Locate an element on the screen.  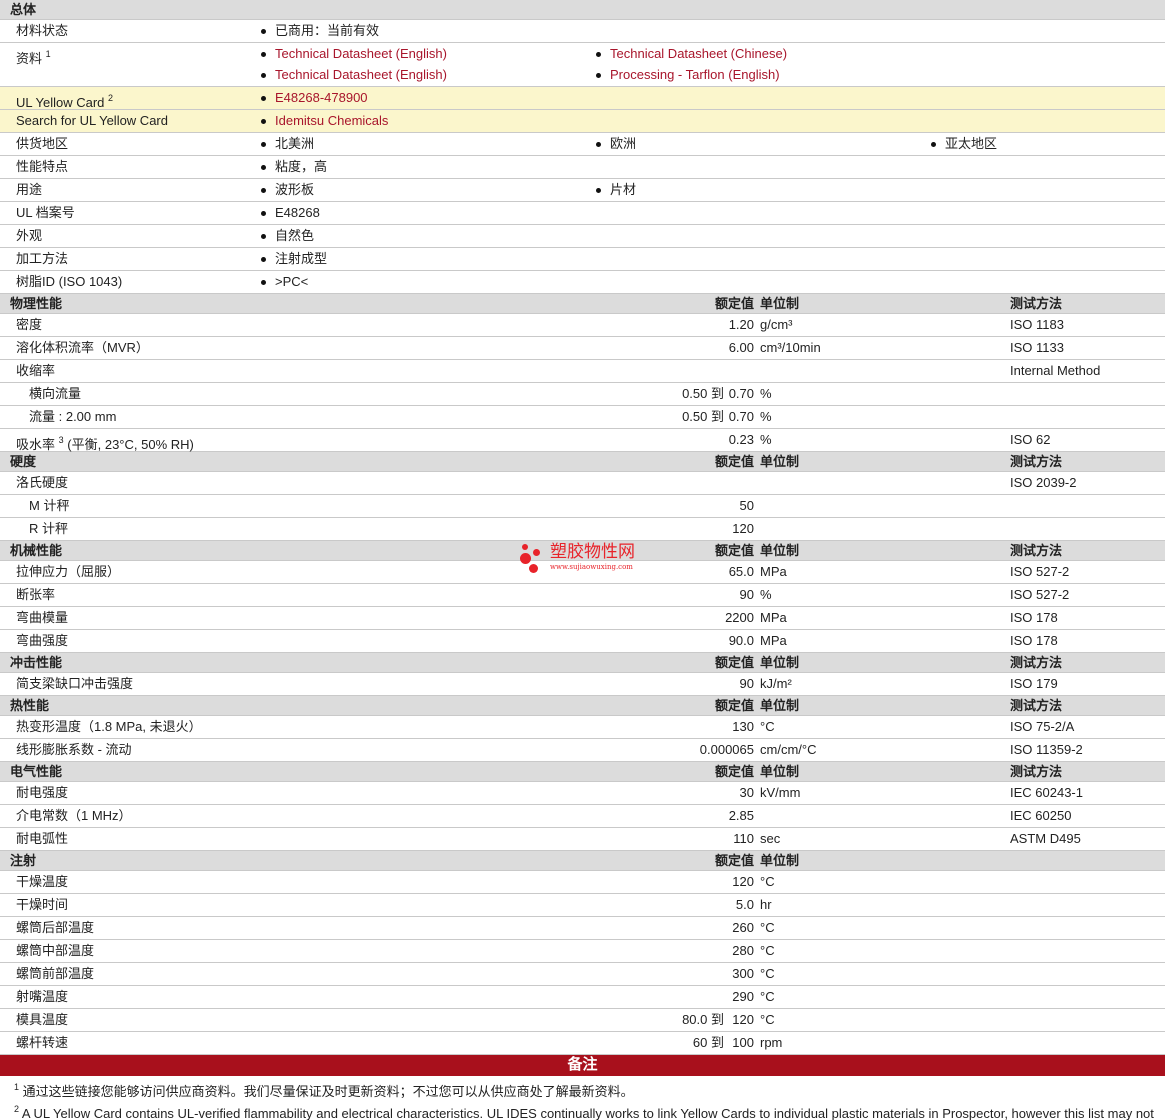
row-unit: cm³/10min is located at coordinates (790, 347).